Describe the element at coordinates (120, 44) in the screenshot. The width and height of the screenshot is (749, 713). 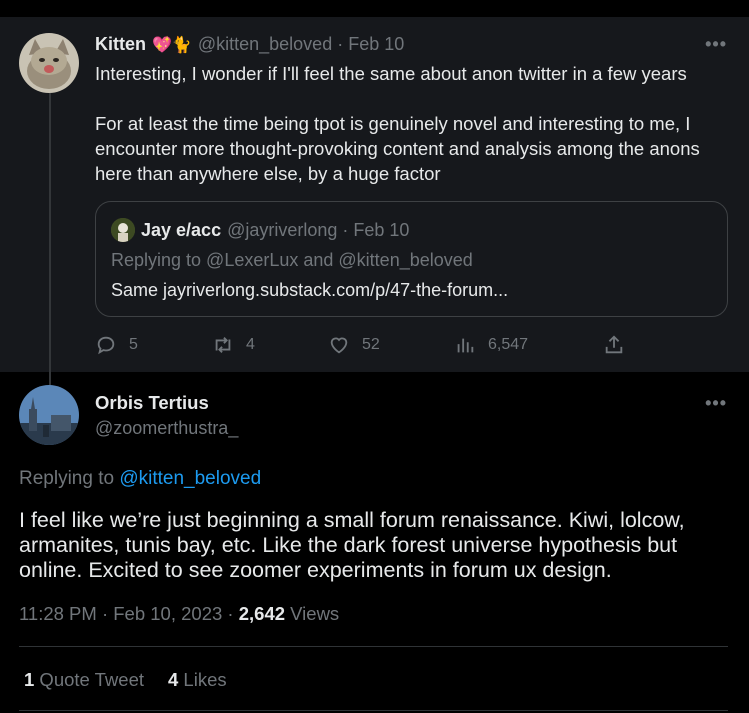
I see `kitten-display-name: Kitten` at that location.